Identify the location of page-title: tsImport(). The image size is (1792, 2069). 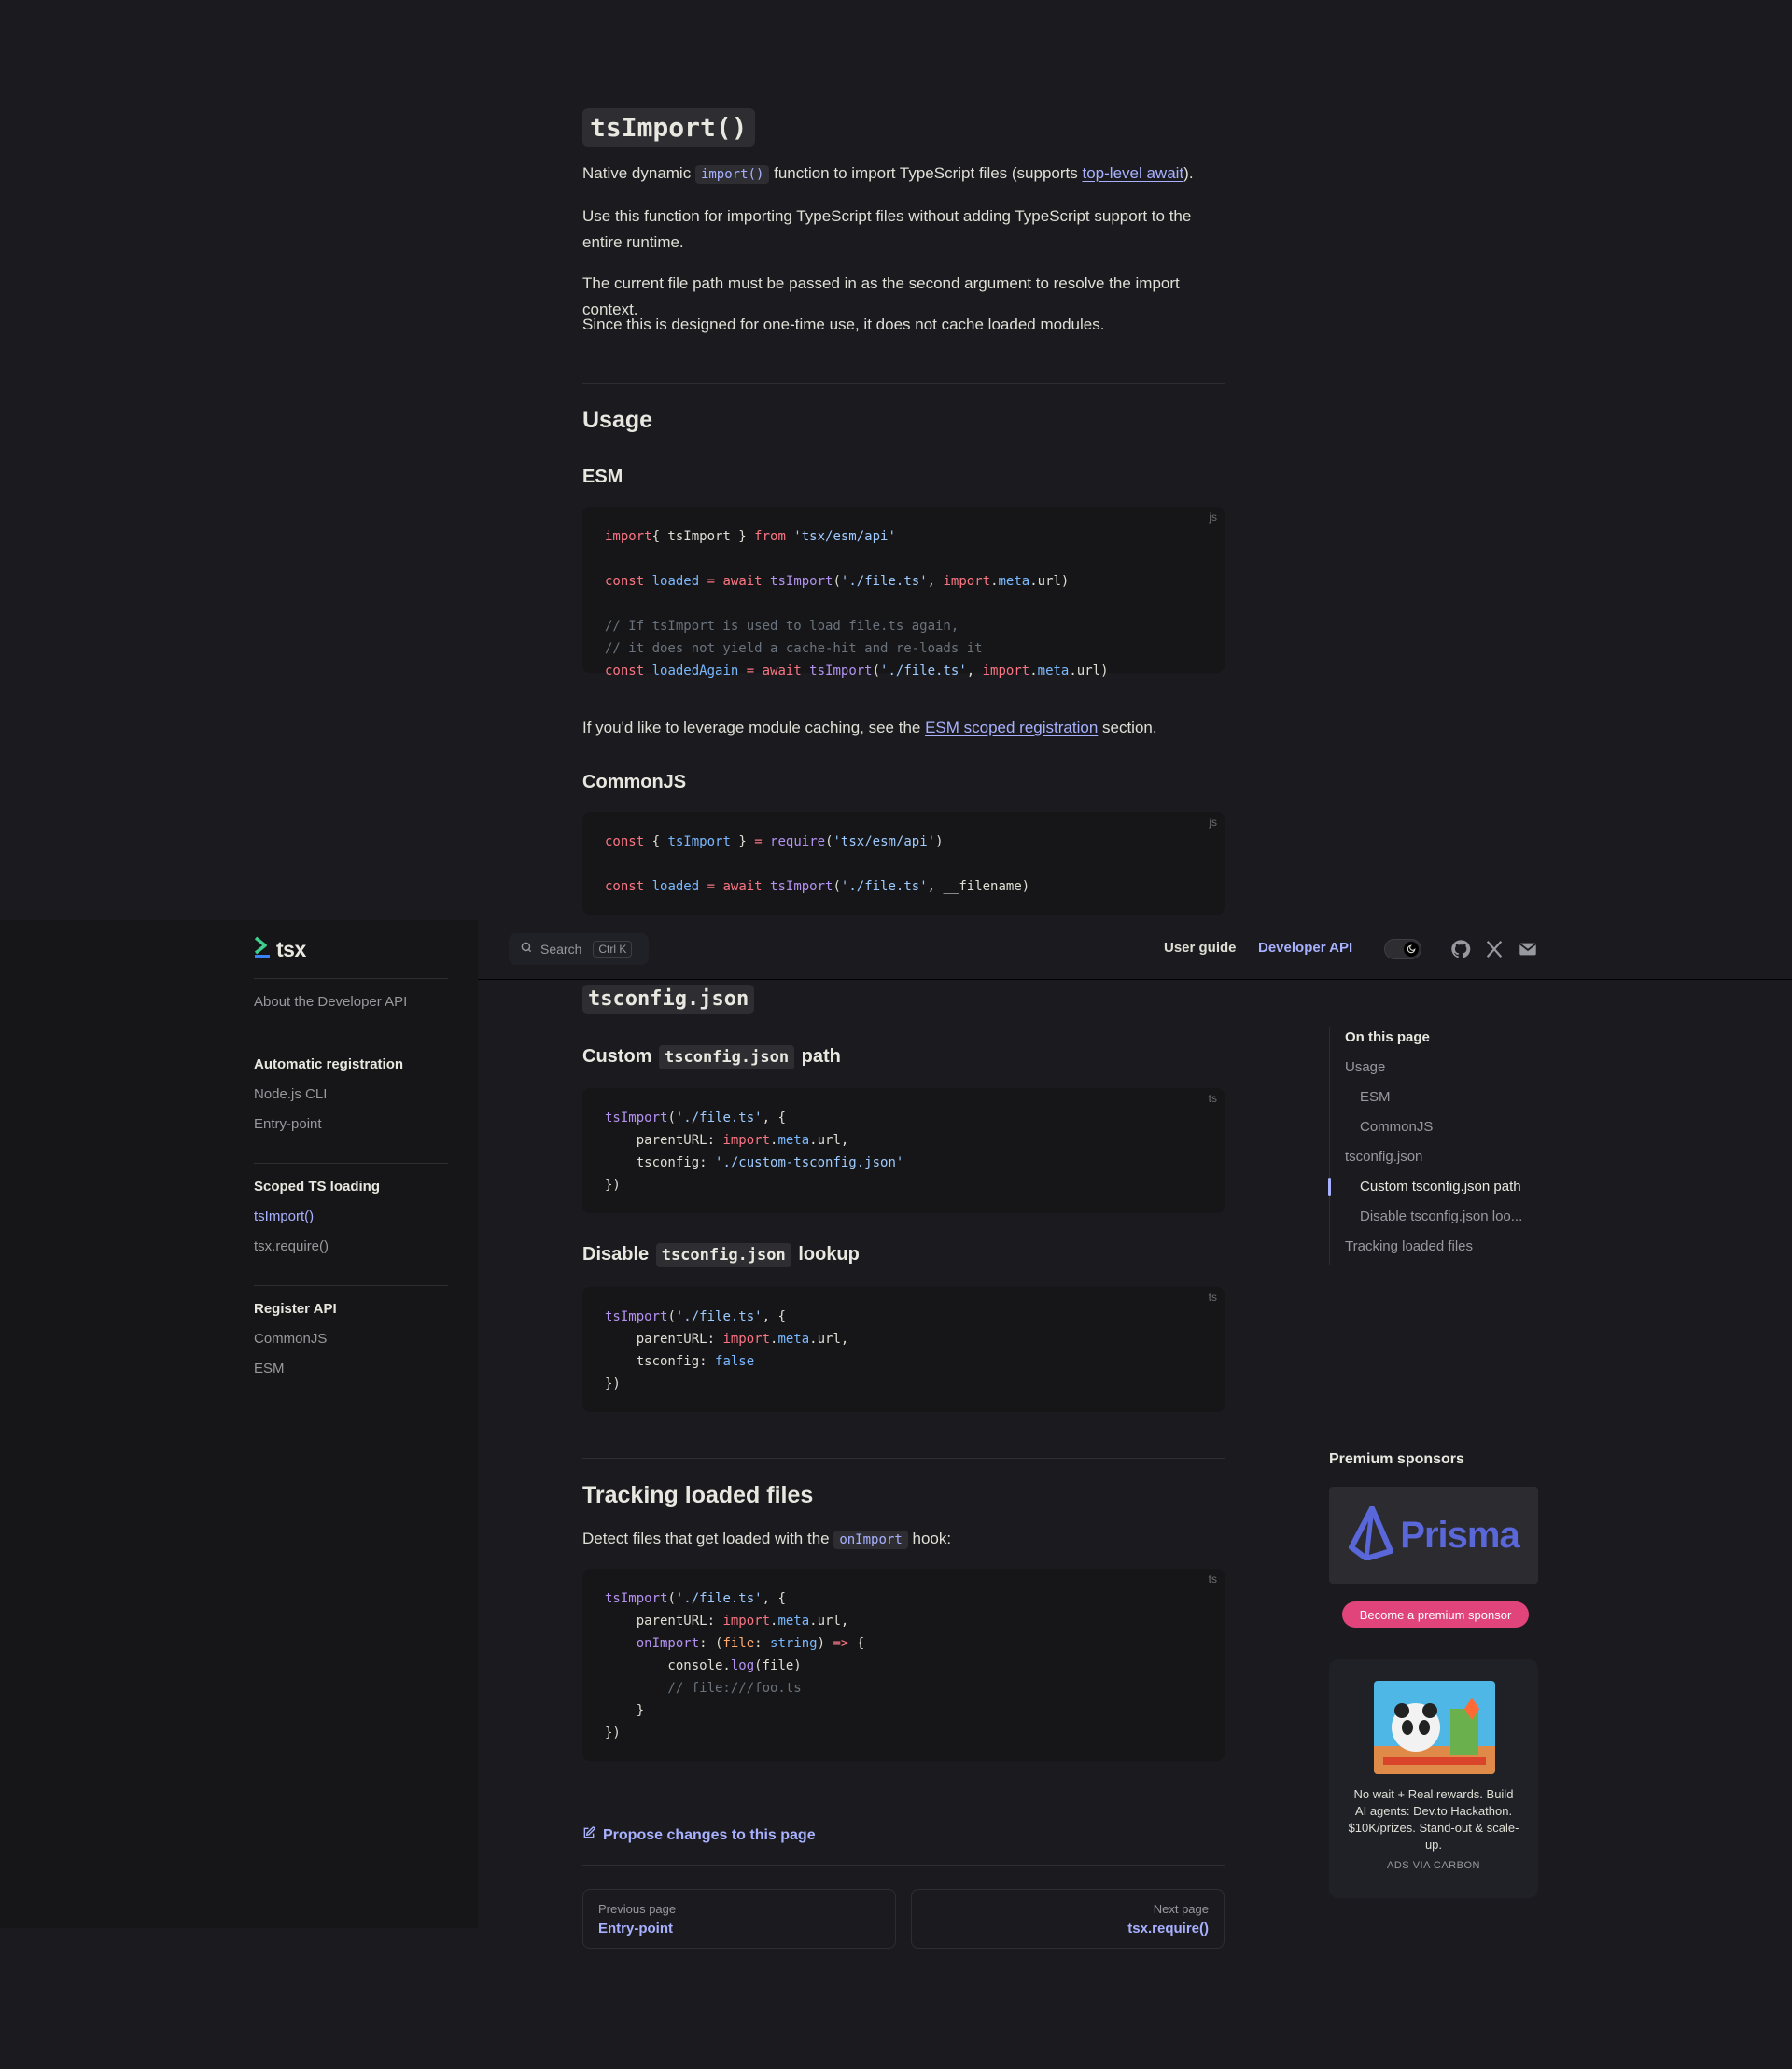
(668, 127).